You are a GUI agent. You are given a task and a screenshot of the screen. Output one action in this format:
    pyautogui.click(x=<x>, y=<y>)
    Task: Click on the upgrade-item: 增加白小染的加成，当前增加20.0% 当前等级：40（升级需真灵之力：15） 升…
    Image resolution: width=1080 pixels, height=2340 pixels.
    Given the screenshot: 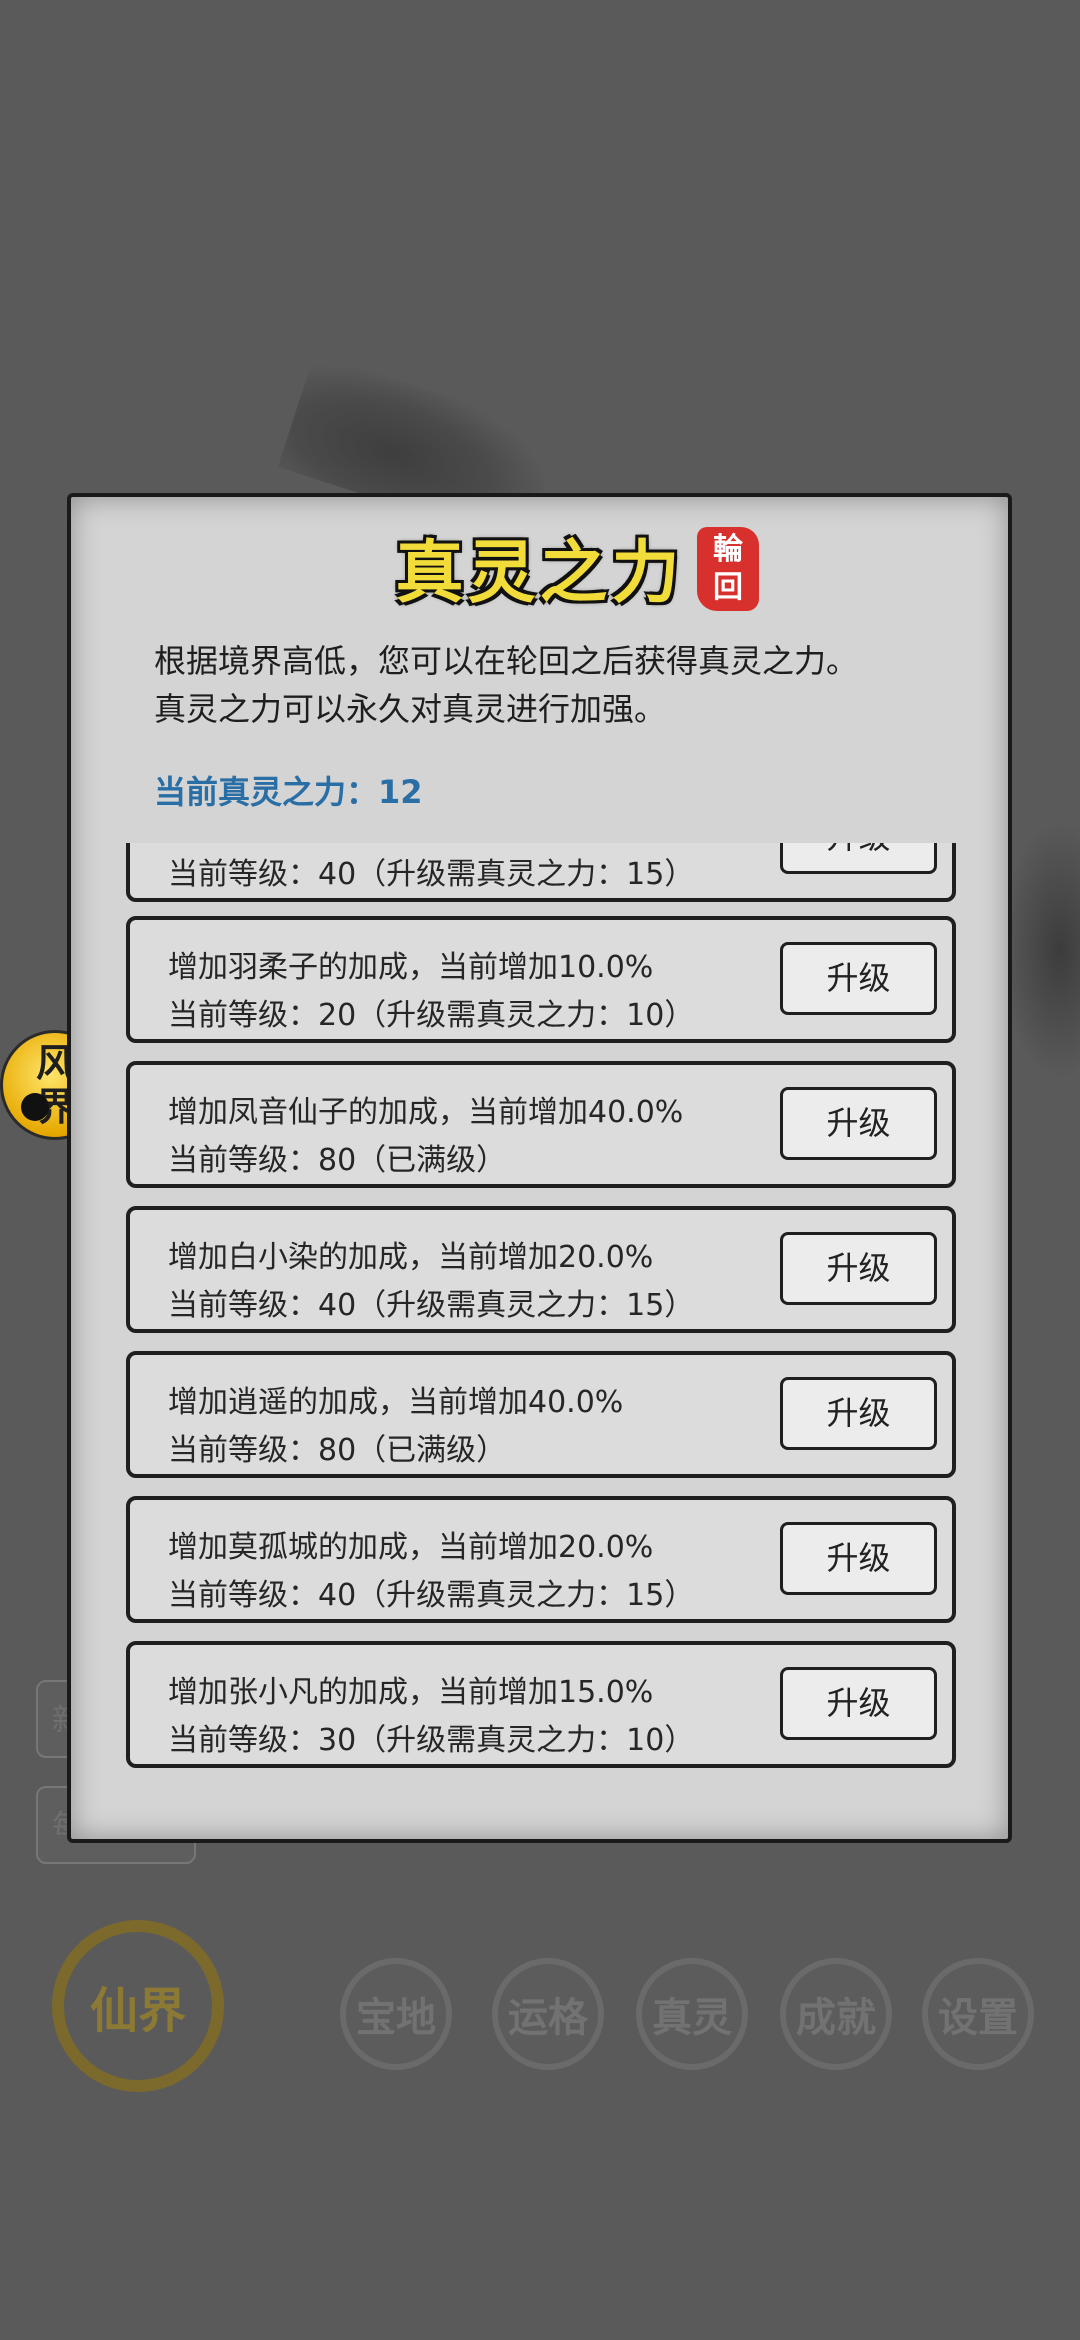 What is the action you would take?
    pyautogui.click(x=541, y=1269)
    